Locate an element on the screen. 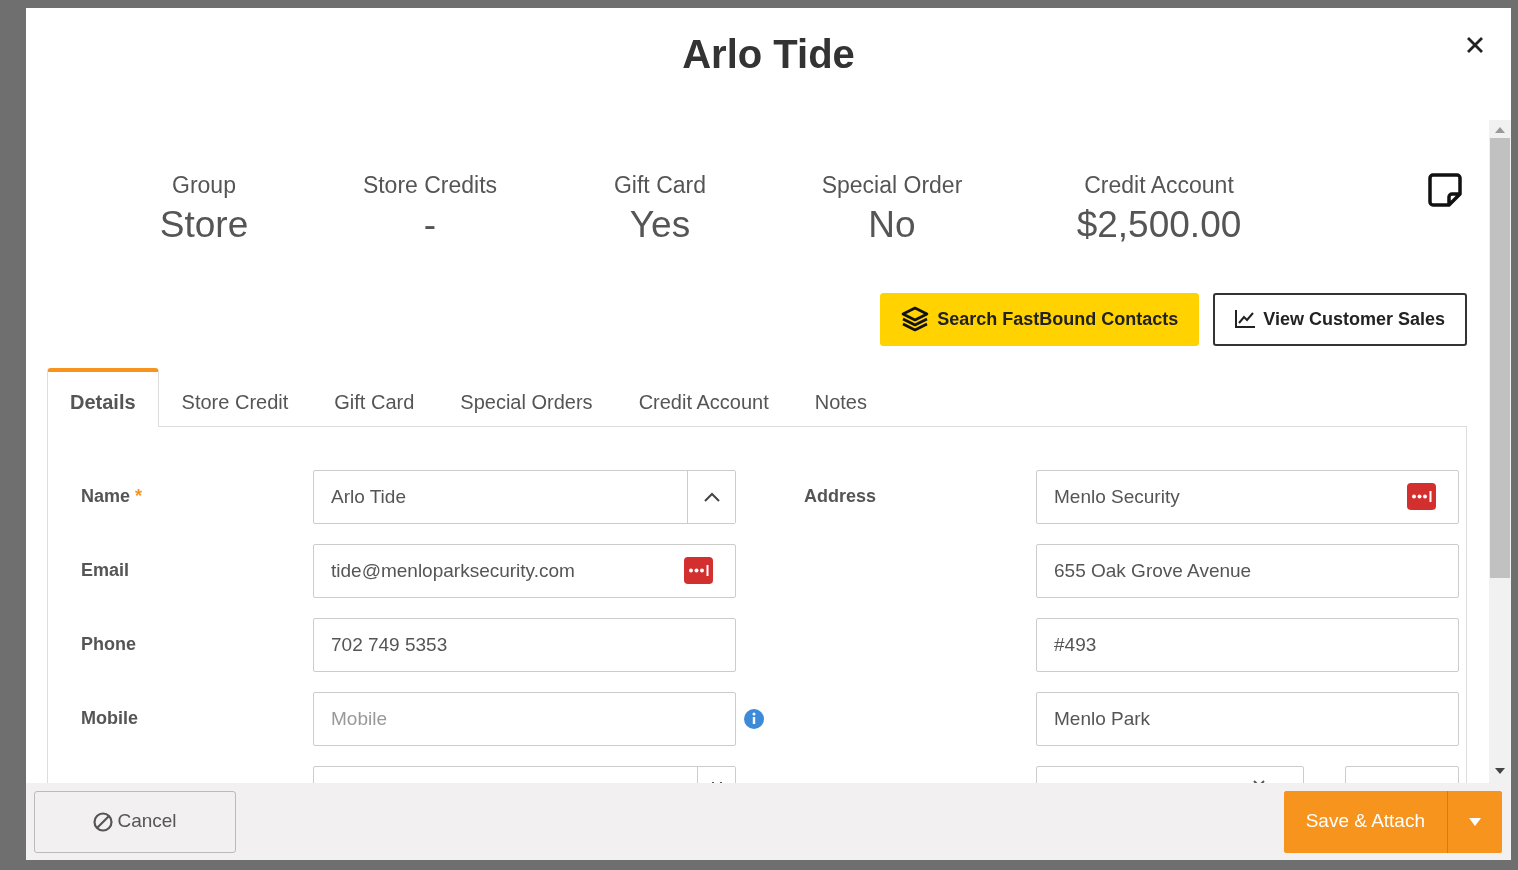  collapse-button is located at coordinates (711, 496).